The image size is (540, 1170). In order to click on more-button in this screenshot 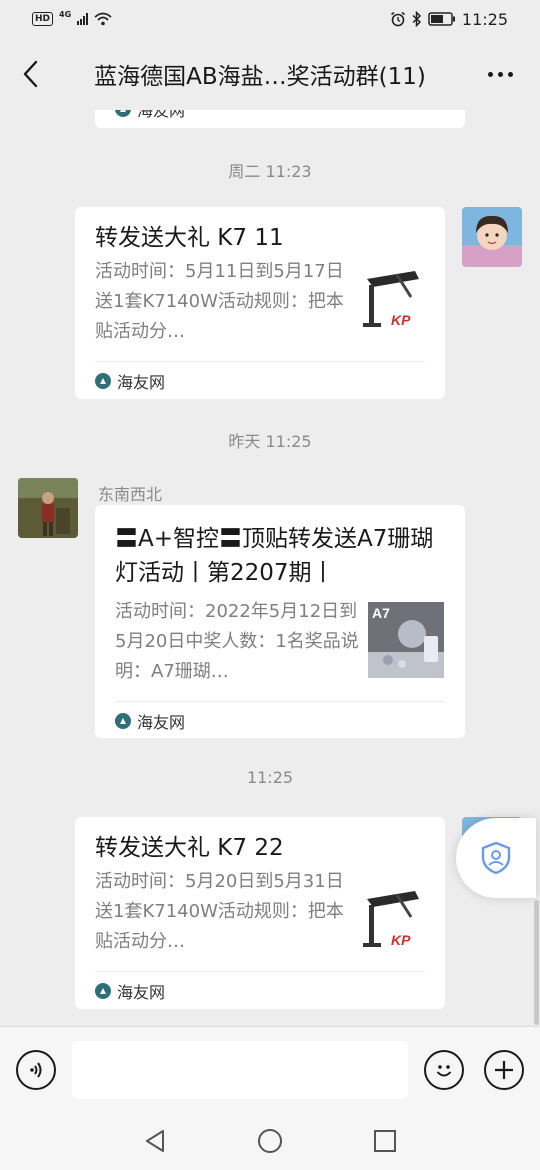, I will do `click(500, 74)`.